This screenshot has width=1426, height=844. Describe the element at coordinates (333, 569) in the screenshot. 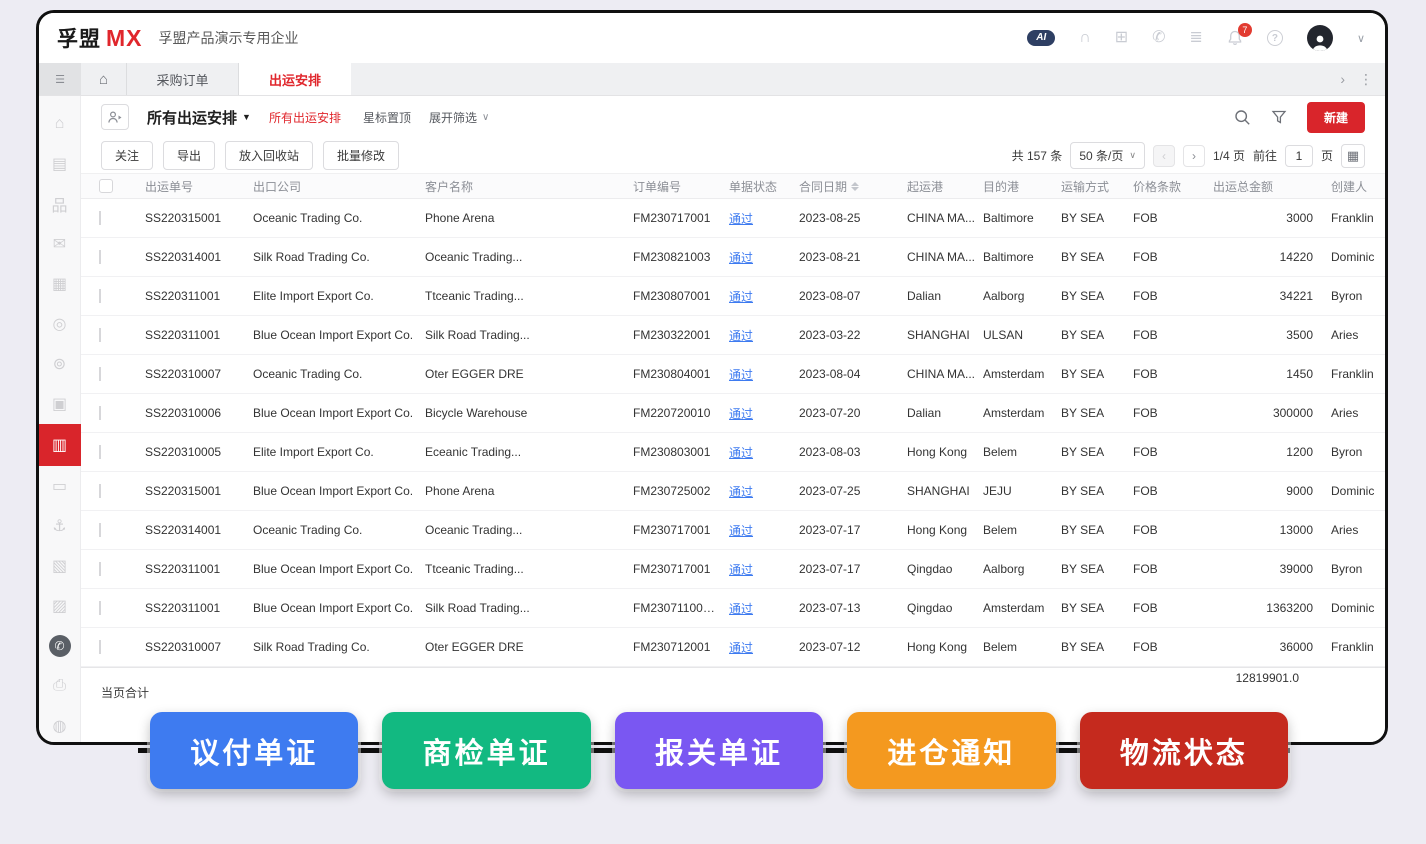

I see `cell-company: Blue Ocean Import Export Co.` at that location.